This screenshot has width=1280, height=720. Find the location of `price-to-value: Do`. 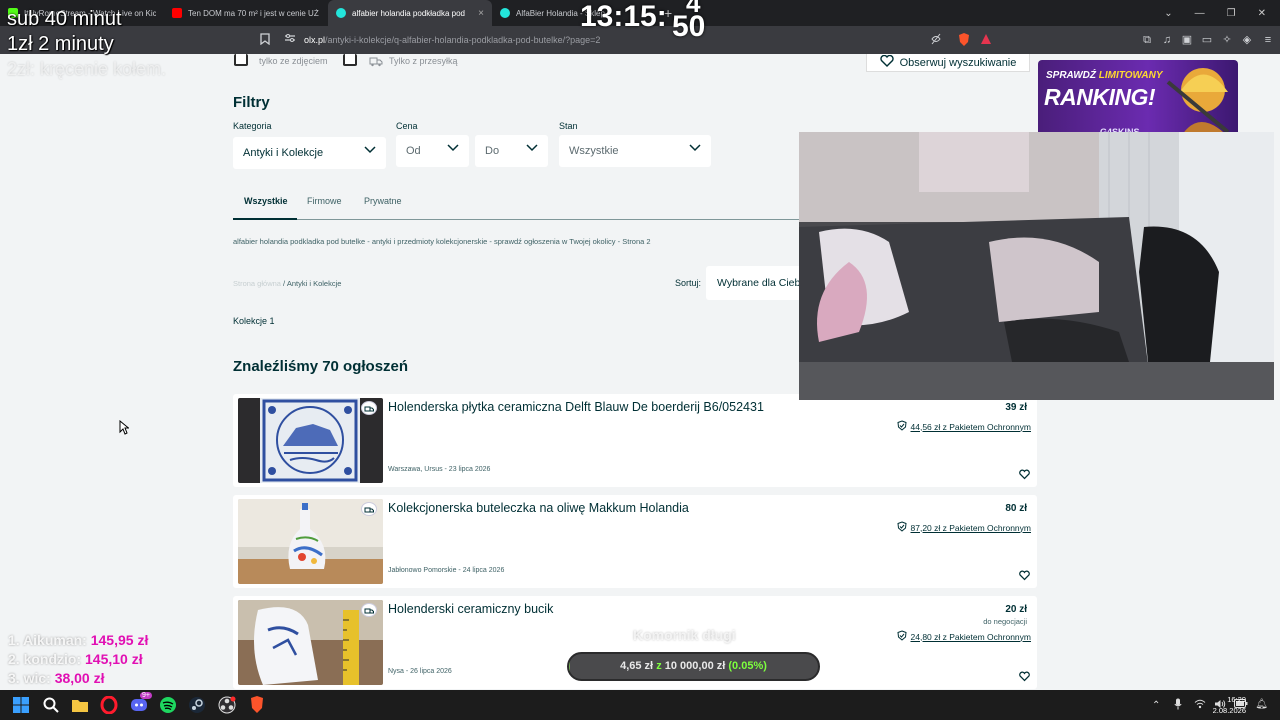

price-to-value: Do is located at coordinates (492, 151).